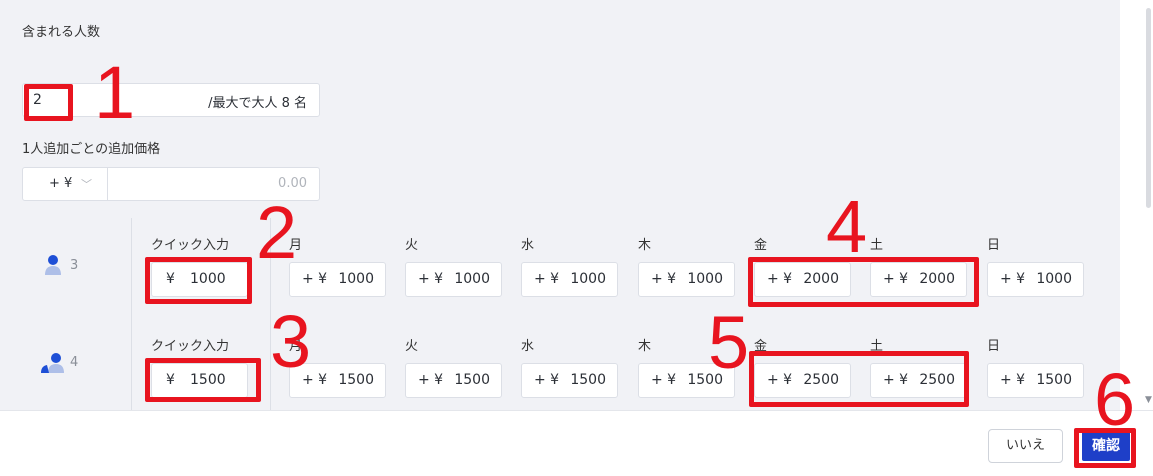  Describe the element at coordinates (257, 103) in the screenshot. I see `max-adults-suffix: /最大で大人 8 名` at that location.